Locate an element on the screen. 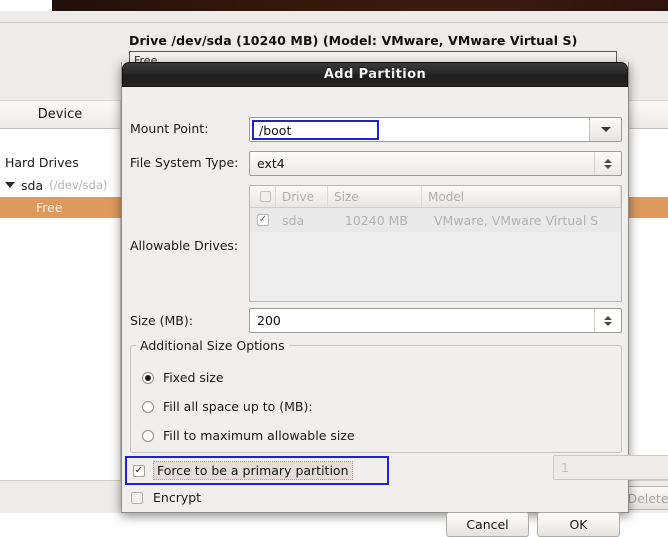  radio-label: Fixed size is located at coordinates (193, 377).